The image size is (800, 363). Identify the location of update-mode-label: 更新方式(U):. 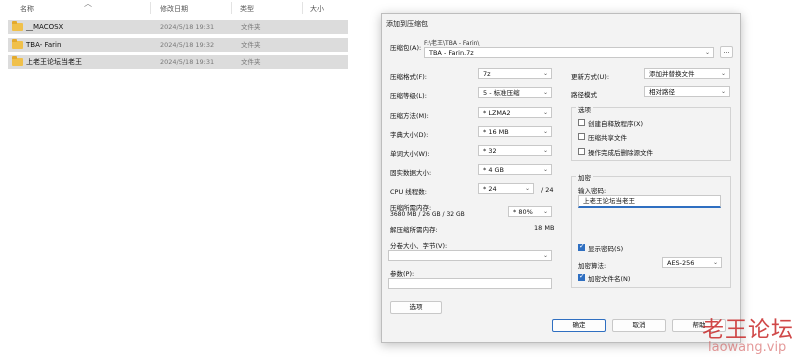
(590, 77).